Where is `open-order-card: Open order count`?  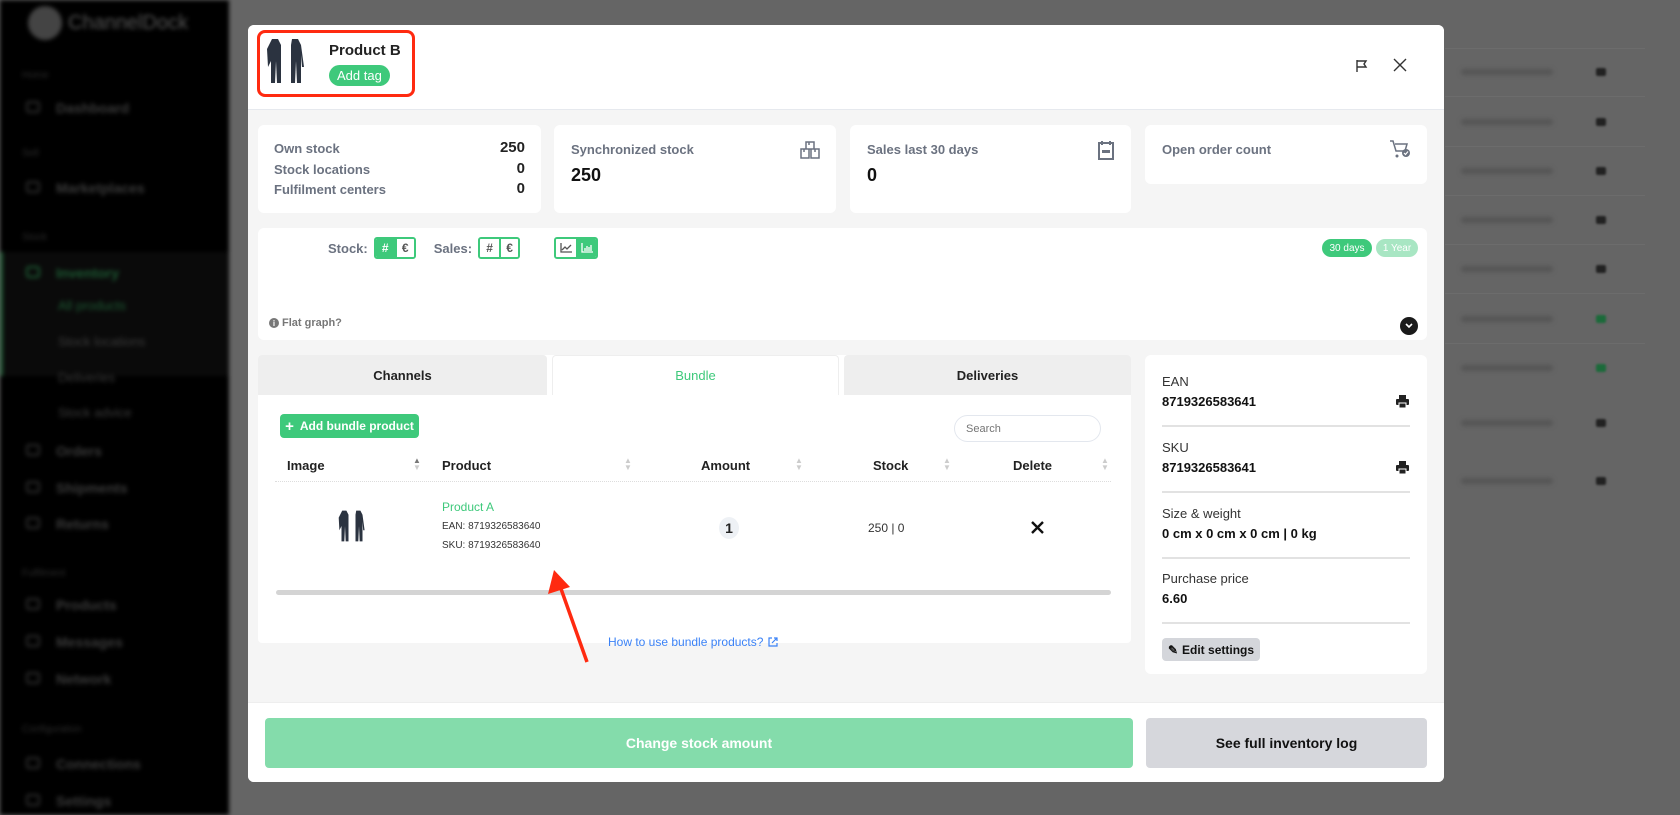 open-order-card: Open order count is located at coordinates (1286, 154).